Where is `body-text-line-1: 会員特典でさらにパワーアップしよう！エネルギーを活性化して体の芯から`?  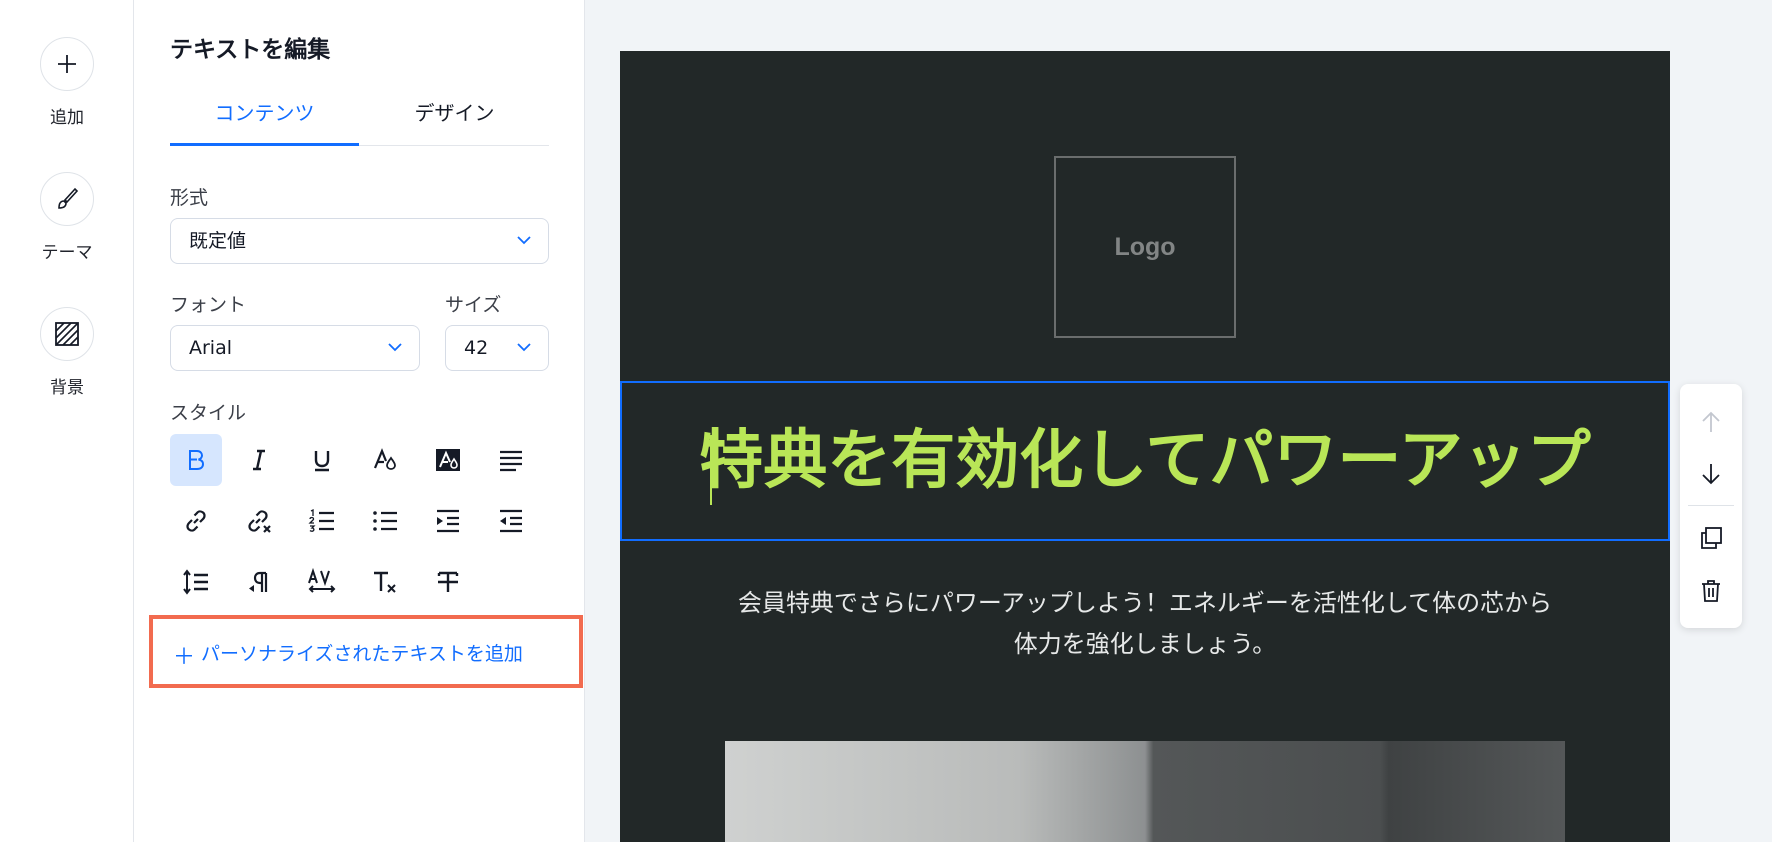 body-text-line-1: 会員特典でさらにパワーアップしよう！エネルギーを活性化して体の芯から is located at coordinates (1145, 603).